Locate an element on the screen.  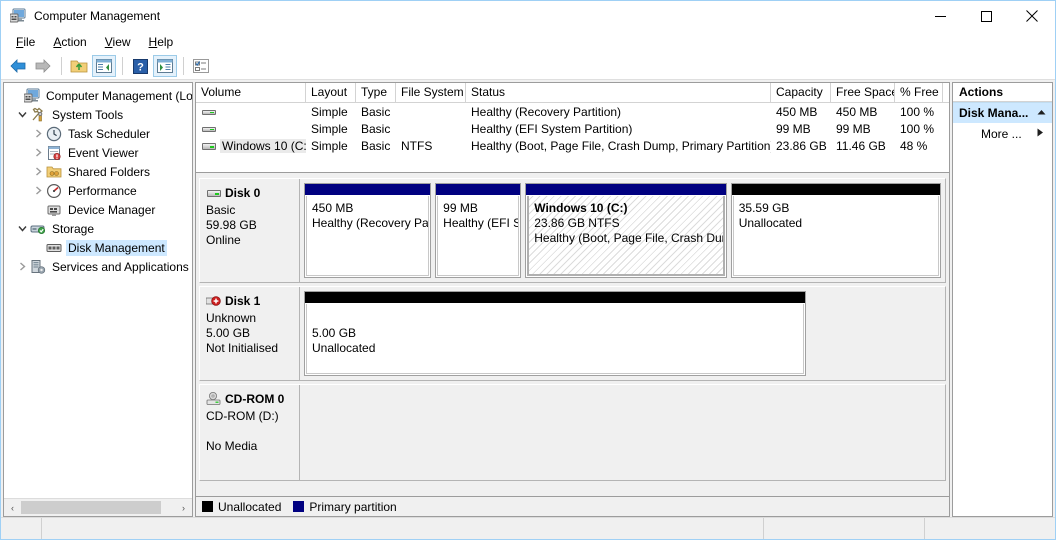
menu-file: File is located at coordinates (25, 42).